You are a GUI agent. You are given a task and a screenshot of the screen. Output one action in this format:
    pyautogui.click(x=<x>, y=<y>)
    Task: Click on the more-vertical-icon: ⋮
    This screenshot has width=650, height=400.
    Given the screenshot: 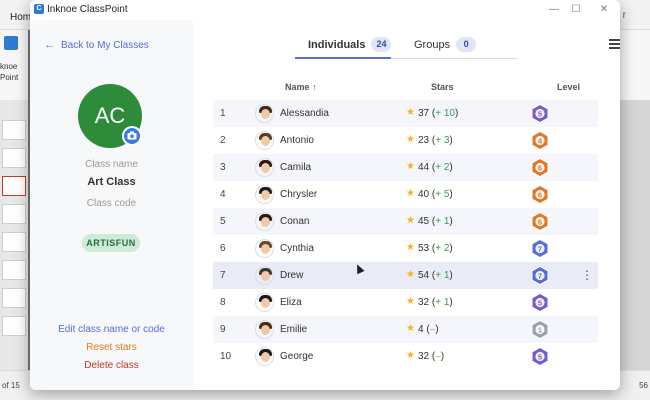 What is the action you would take?
    pyautogui.click(x=587, y=275)
    